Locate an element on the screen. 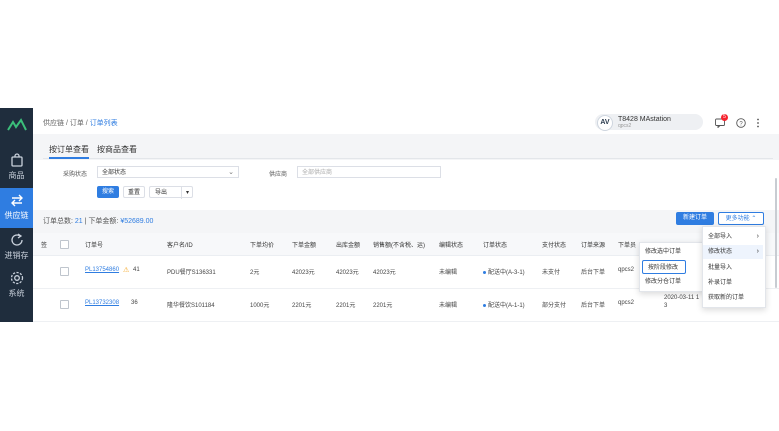 Image resolution: width=779 pixels, height=431 pixels. new-order-button: 新建订单 is located at coordinates (695, 218).